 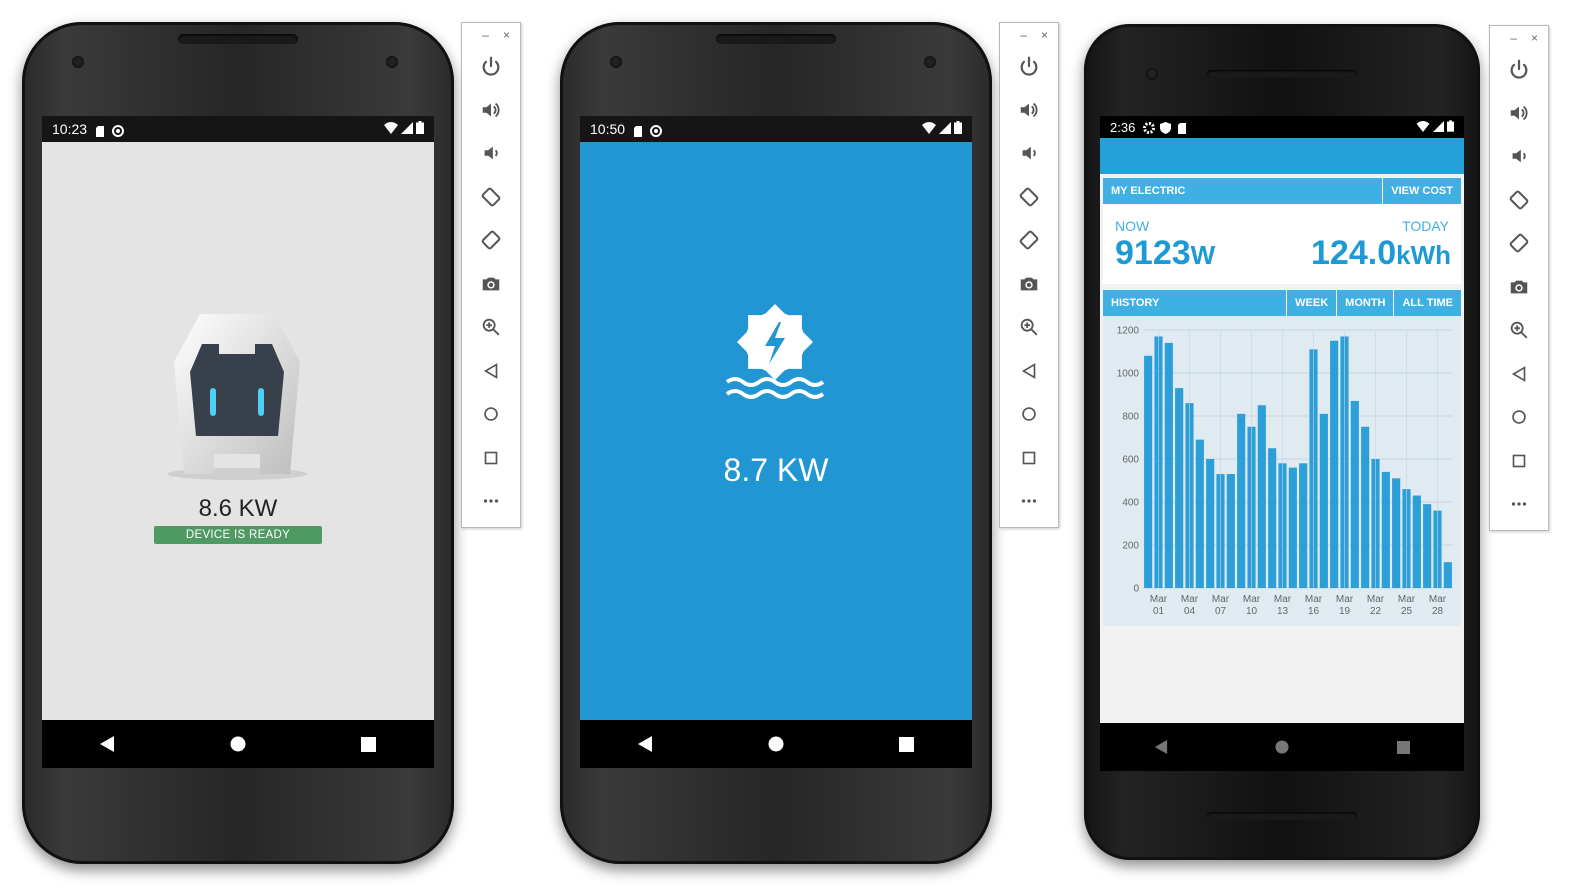 I want to click on rotate-left-icon, so click(x=491, y=199).